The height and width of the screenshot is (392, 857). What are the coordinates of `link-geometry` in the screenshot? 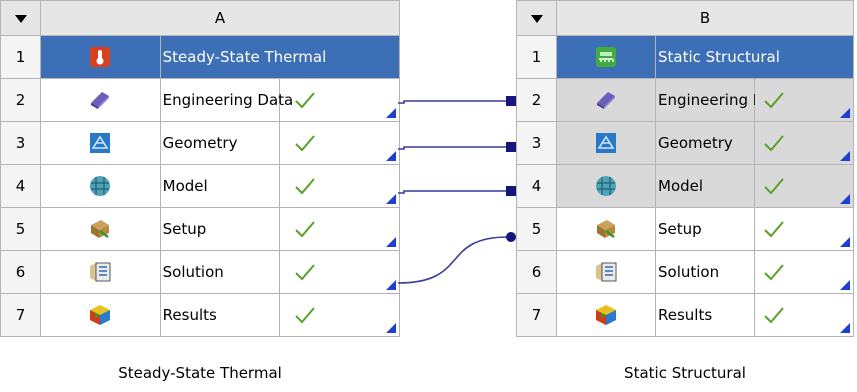 It's located at (453, 148).